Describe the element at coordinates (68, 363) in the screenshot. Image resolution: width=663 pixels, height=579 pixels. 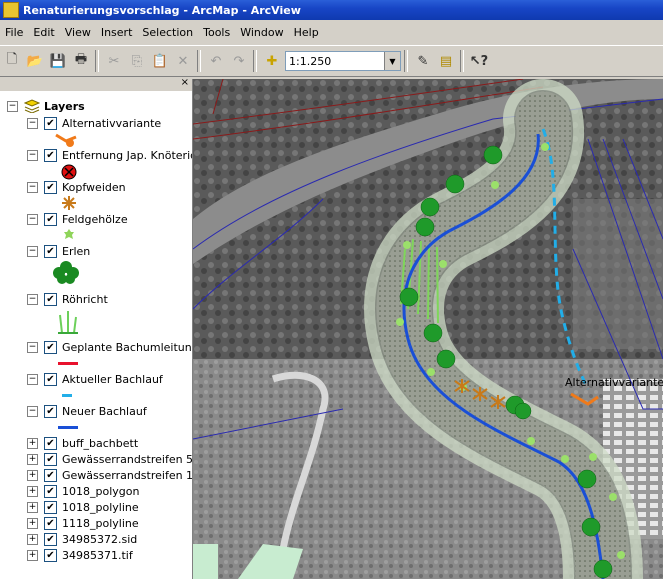
I see `planned-diversion-line-icon` at that location.